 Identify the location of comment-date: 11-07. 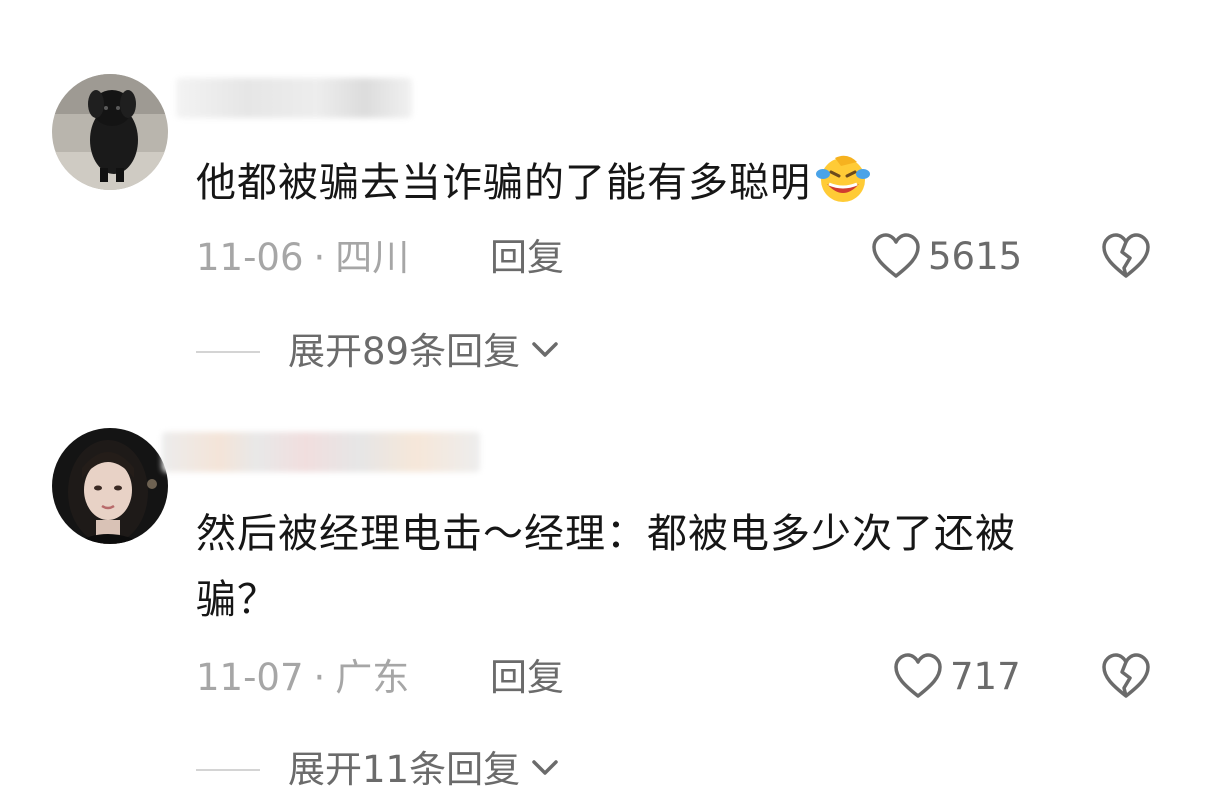
(250, 677).